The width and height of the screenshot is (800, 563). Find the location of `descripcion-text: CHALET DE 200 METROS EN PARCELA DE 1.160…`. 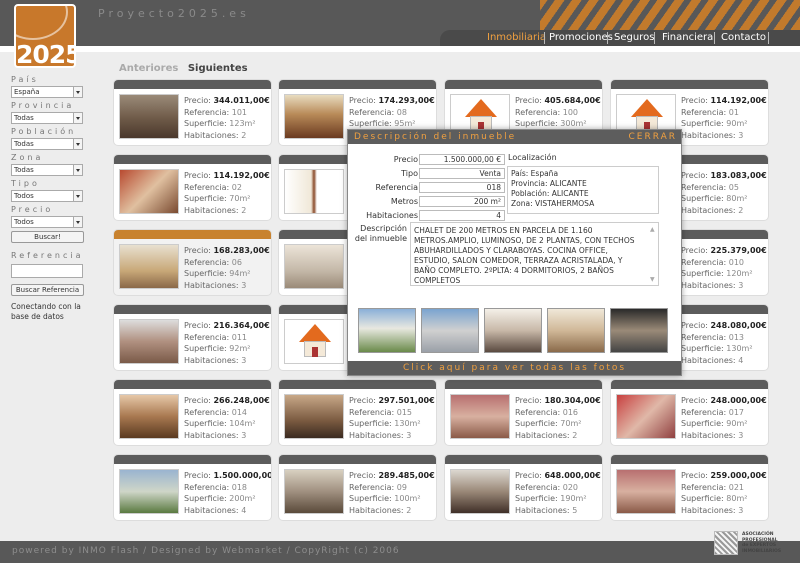

descripcion-text: CHALET DE 200 METROS EN PARCELA DE 1.160… is located at coordinates (534, 254).